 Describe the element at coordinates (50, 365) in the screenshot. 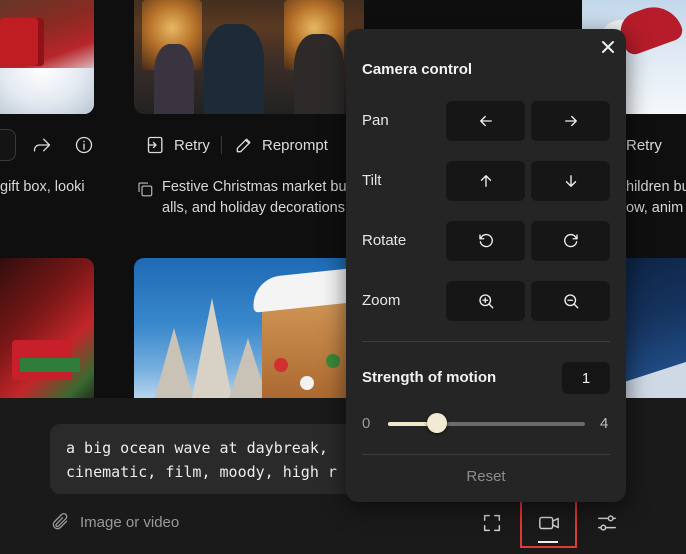

I see `ribbon-shape` at that location.